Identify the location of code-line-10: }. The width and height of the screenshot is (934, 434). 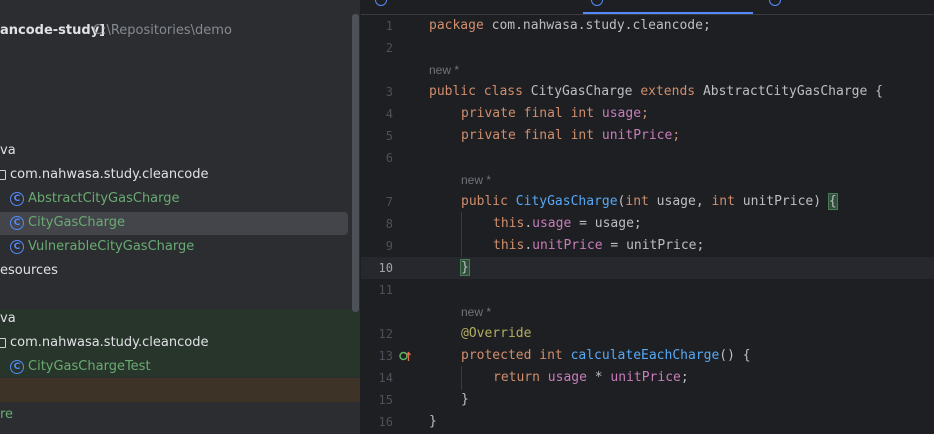
(465, 268).